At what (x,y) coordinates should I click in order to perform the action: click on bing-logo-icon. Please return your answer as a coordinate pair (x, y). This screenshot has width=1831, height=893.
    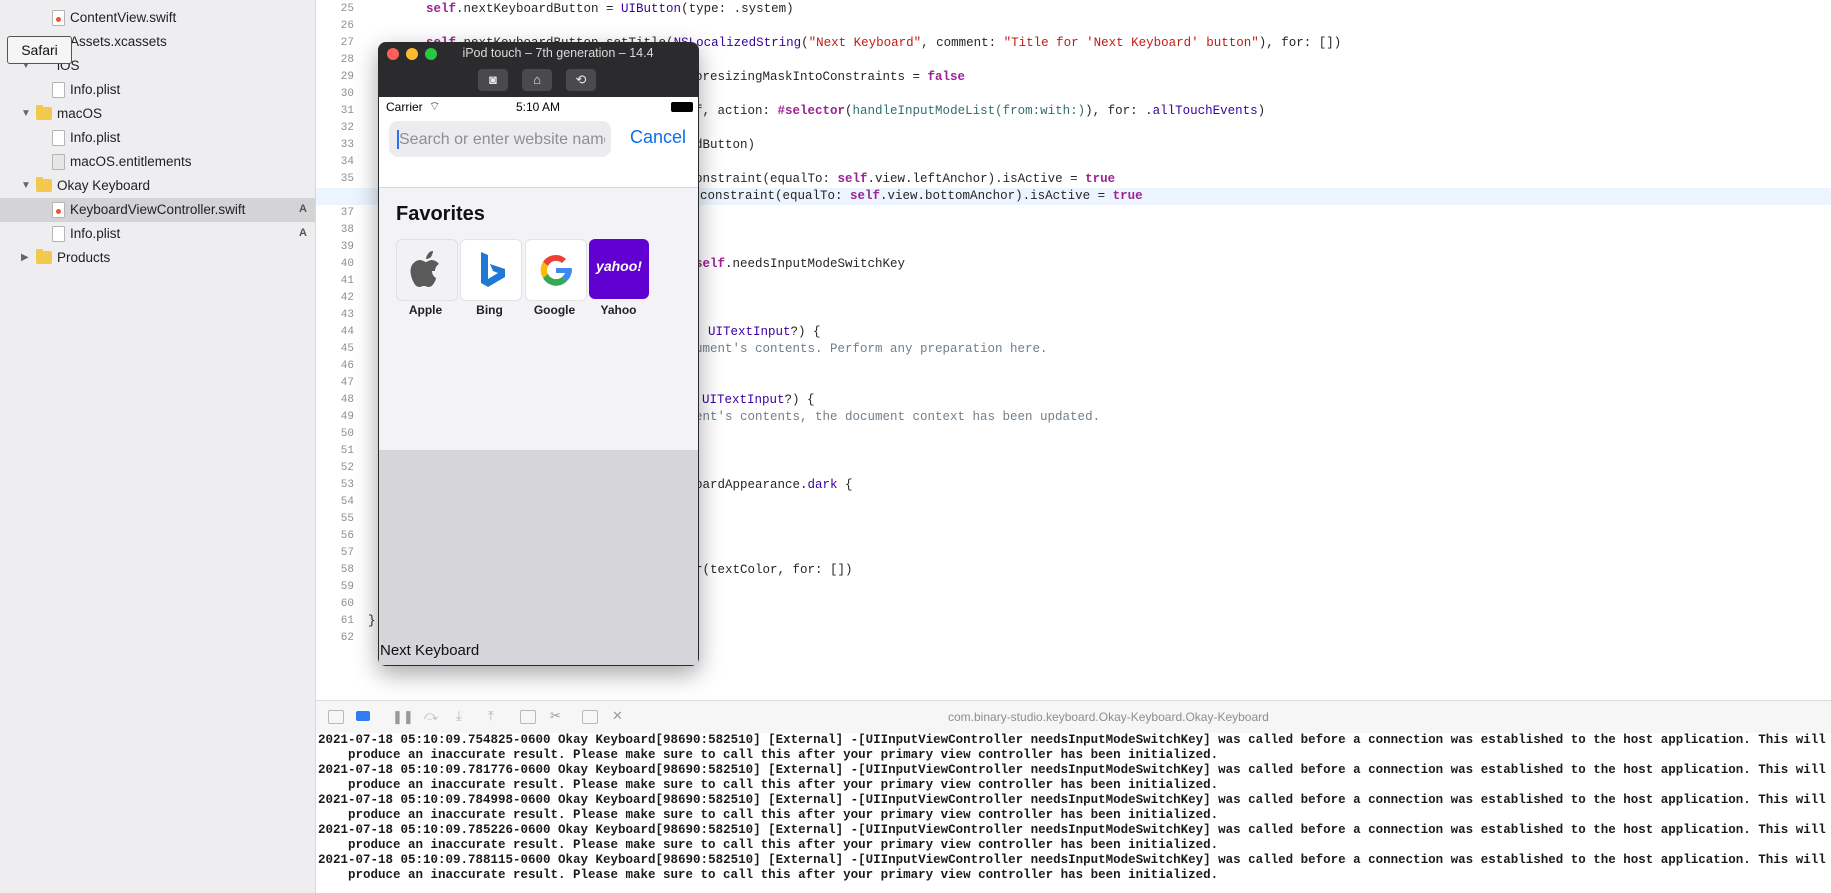
    Looking at the image, I should click on (493, 269).